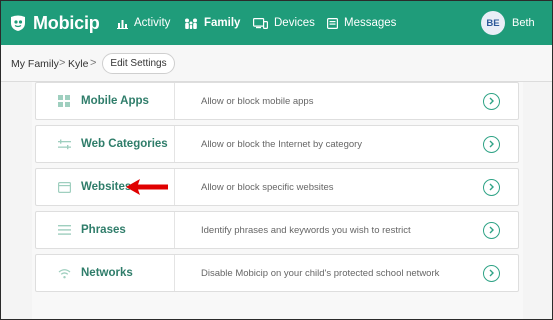 The image size is (553, 320). I want to click on mobicip-logo-icon, so click(18, 23).